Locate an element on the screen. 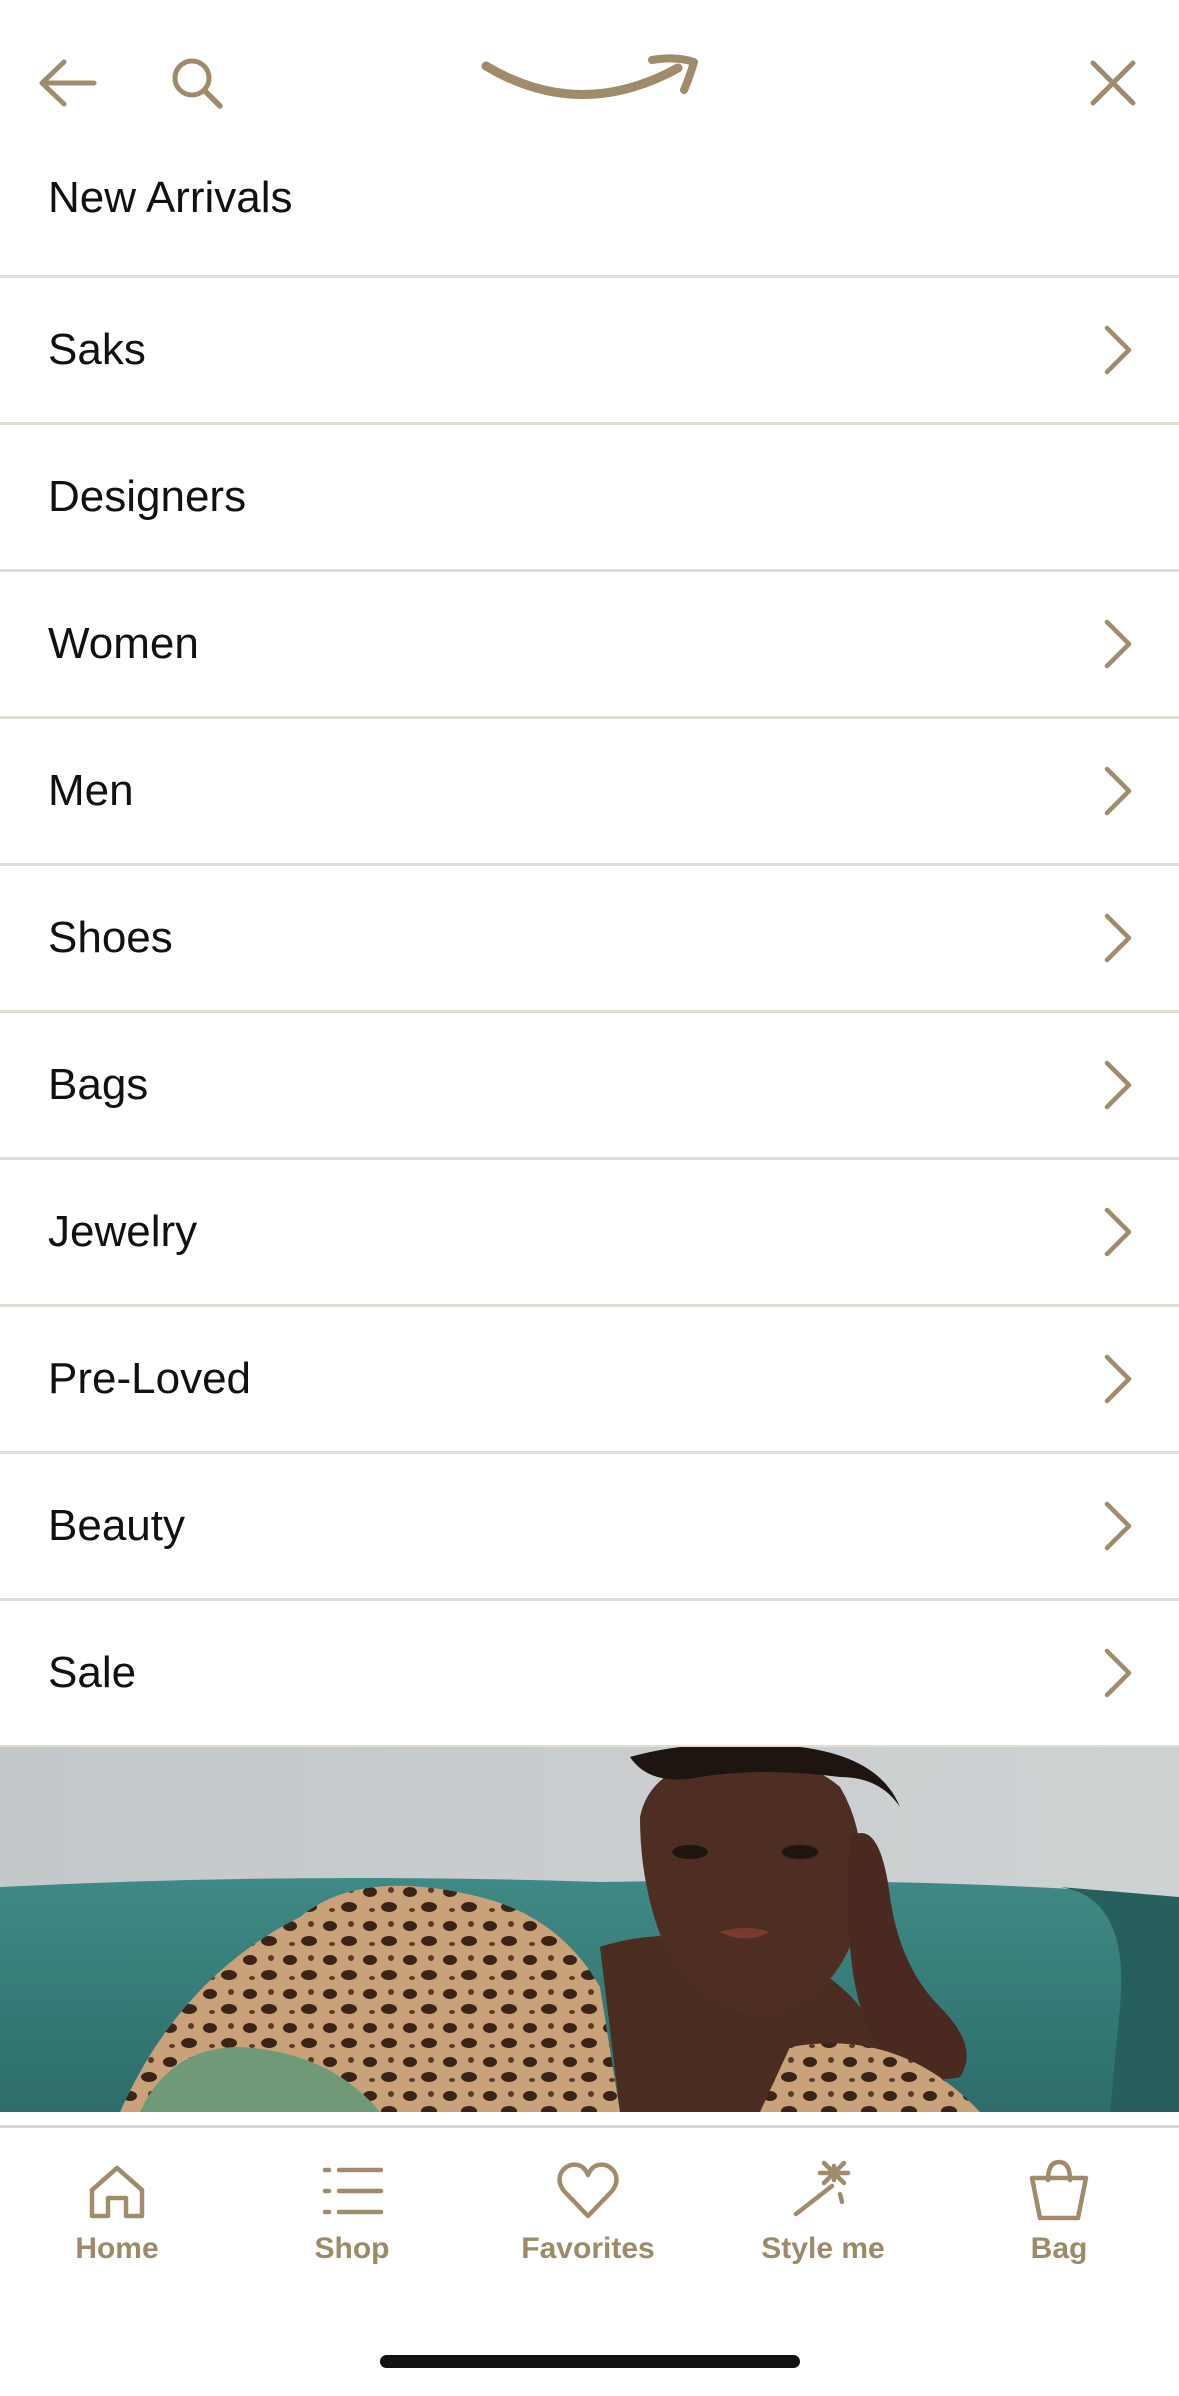 The image size is (1179, 2396). menu-item-label: Shoes is located at coordinates (110, 937).